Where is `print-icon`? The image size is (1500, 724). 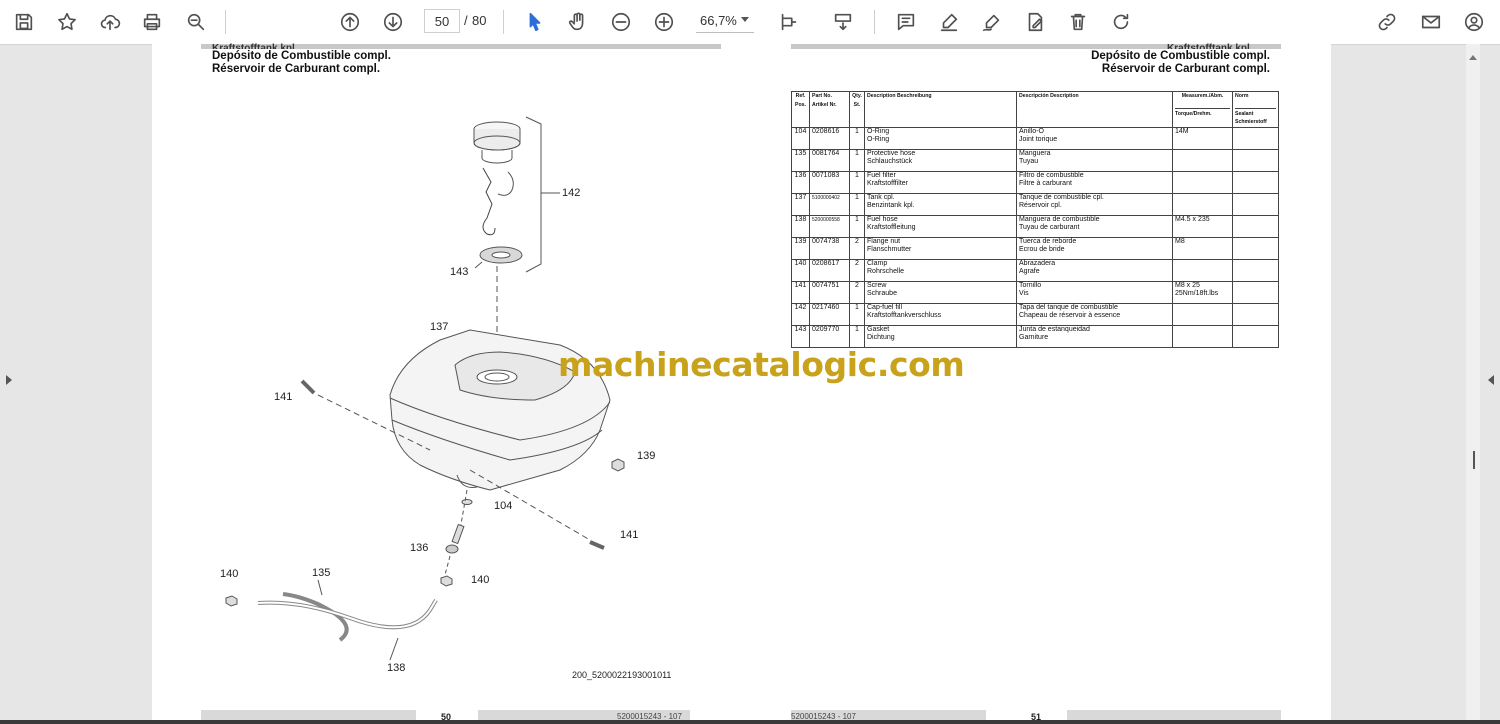 print-icon is located at coordinates (152, 22).